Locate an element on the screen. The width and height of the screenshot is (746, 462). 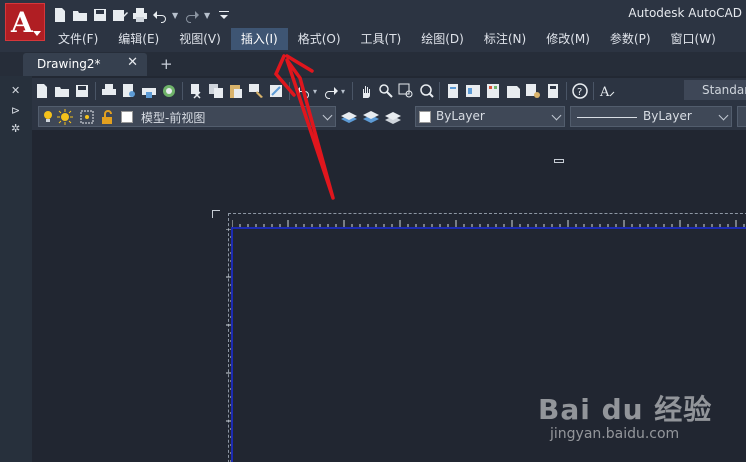
layers-properties-toolbar: 模型-前视图 ByLayer ByLayer is located at coordinates (389, 117).